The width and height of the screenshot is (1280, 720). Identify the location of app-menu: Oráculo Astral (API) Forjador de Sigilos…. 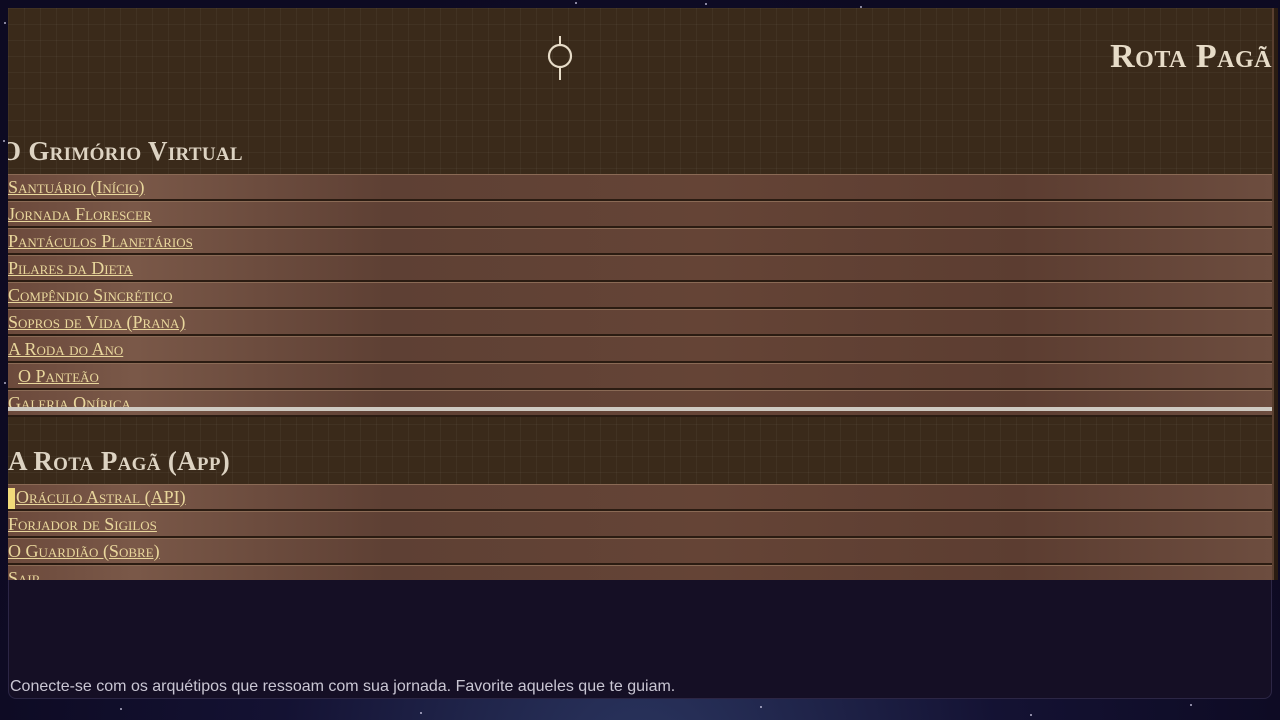
(640, 532).